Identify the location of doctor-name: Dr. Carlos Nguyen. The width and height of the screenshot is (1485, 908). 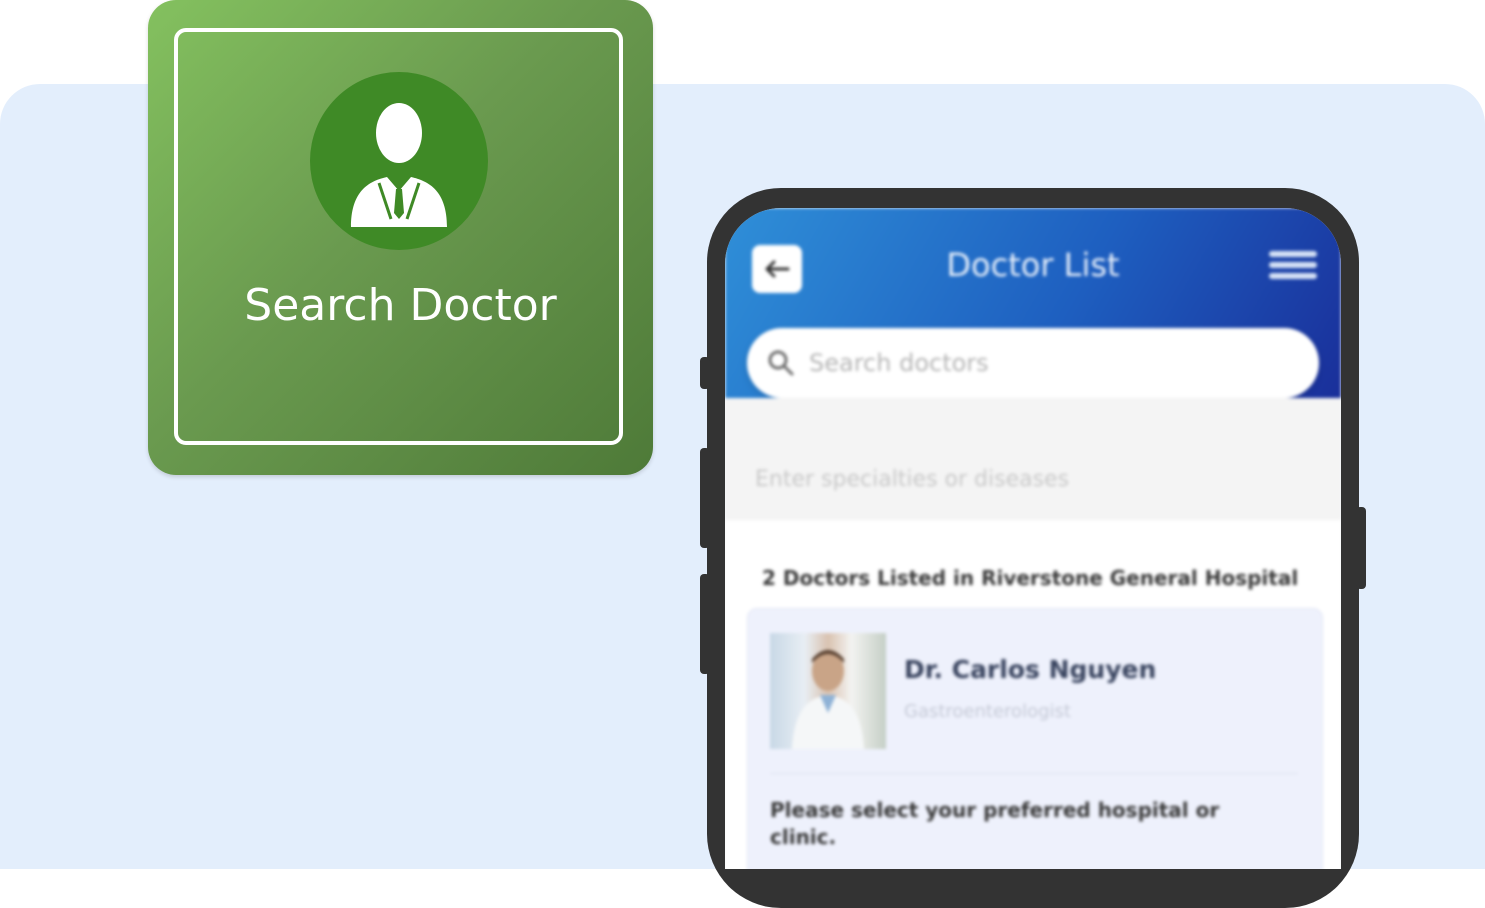
(1030, 669).